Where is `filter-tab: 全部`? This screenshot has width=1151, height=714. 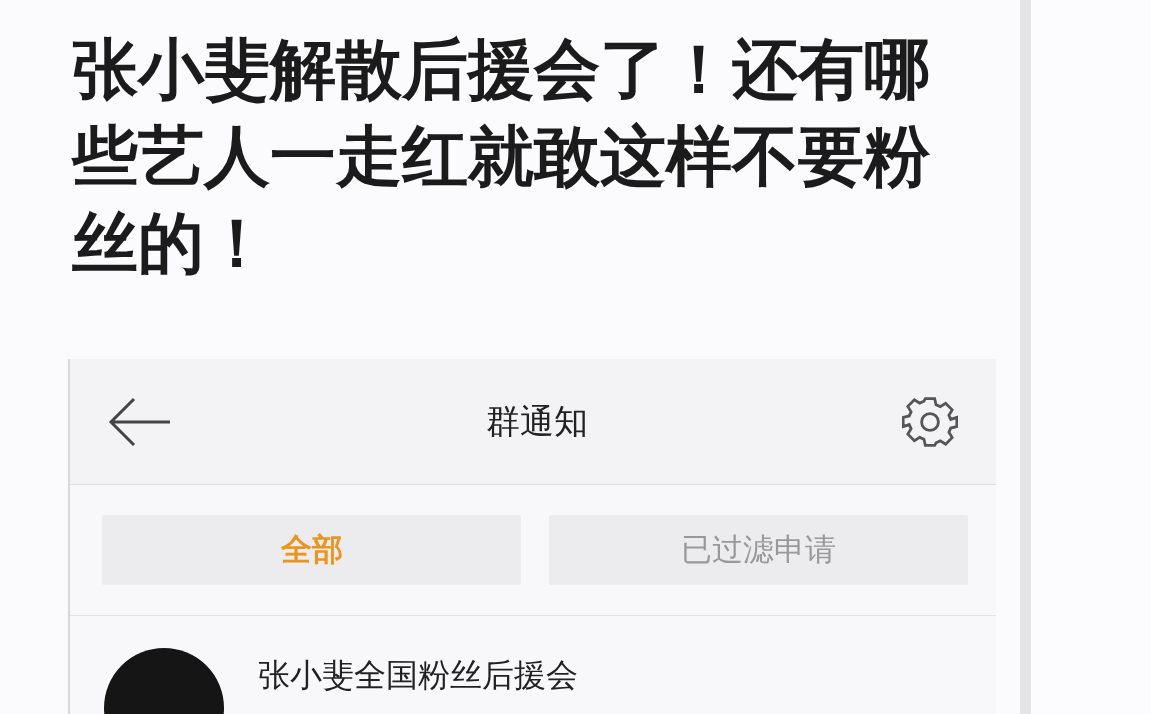 filter-tab: 全部 is located at coordinates (311, 550).